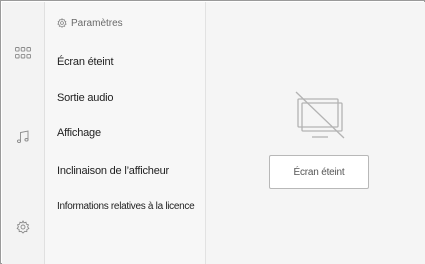 The height and width of the screenshot is (264, 425). I want to click on rail-apps-button, so click(23, 53).